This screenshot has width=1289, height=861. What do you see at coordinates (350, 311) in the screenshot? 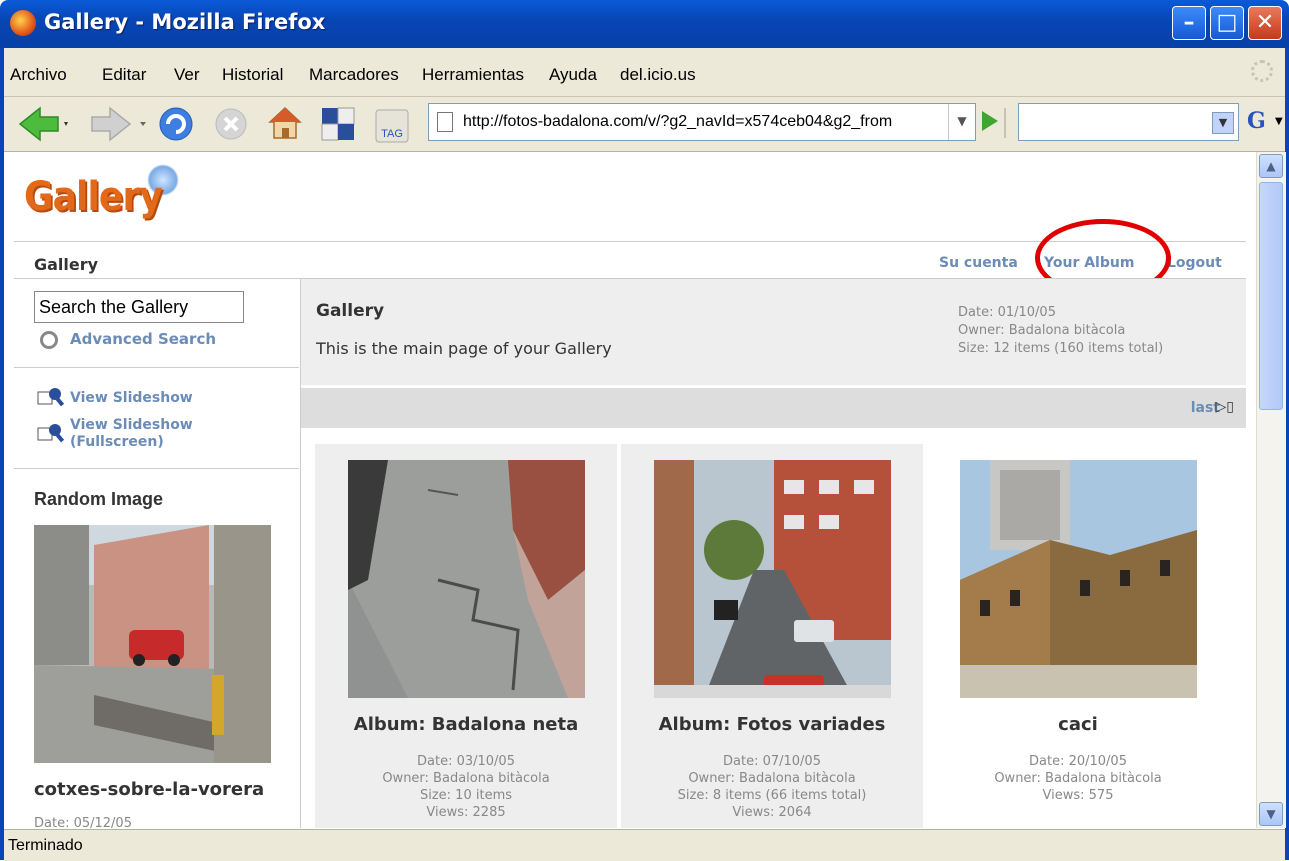
I see `album-title: Gallery` at bounding box center [350, 311].